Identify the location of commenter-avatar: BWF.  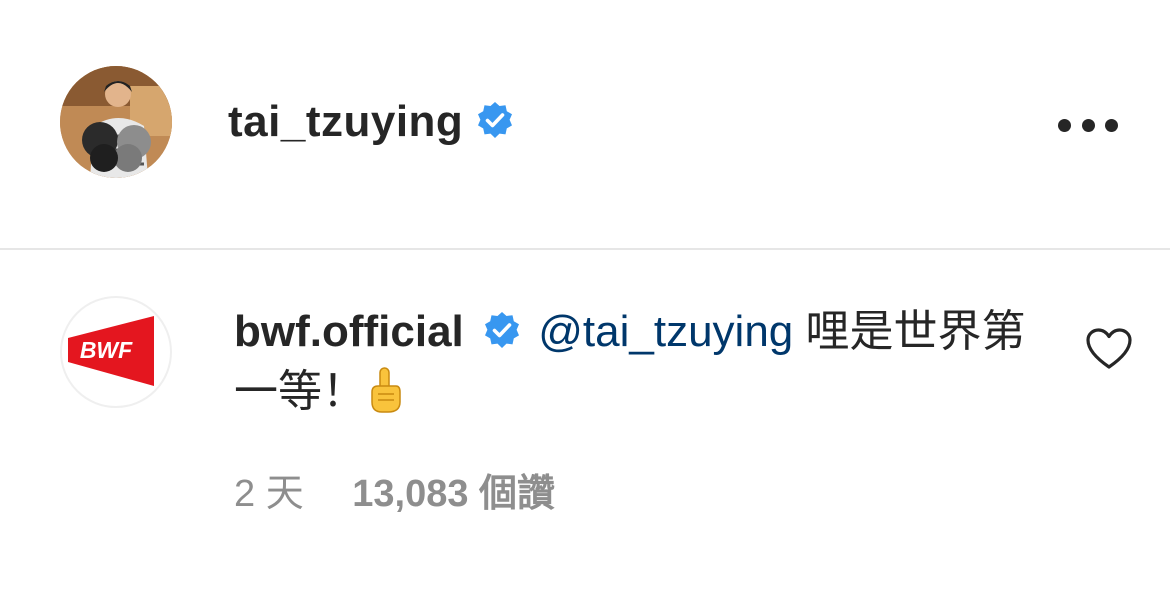
(116, 352).